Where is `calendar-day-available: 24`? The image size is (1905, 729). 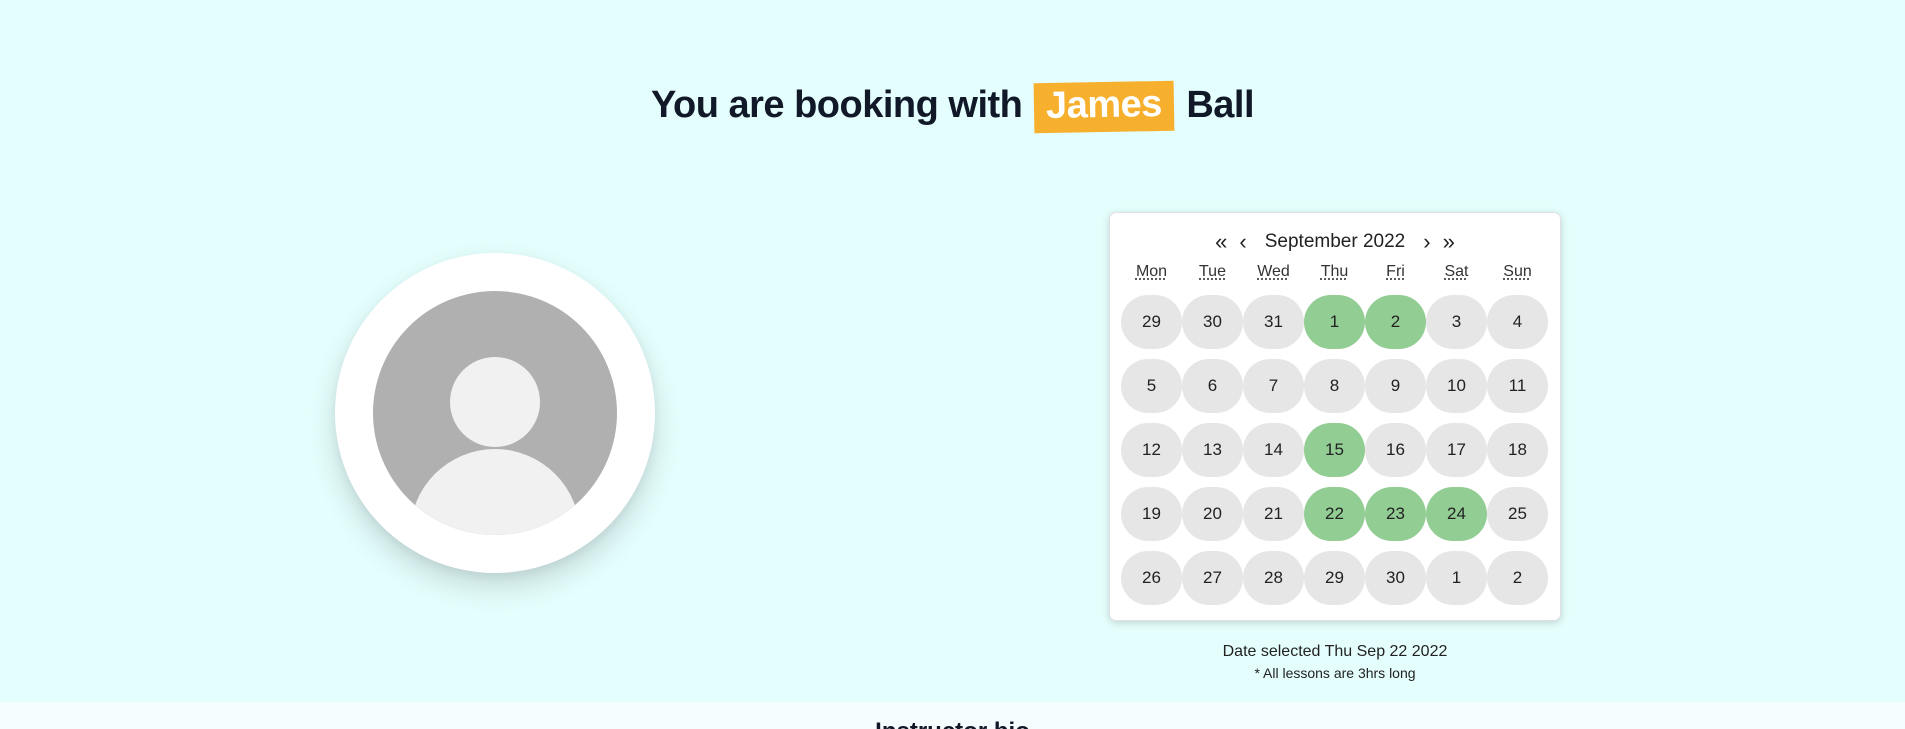 calendar-day-available: 24 is located at coordinates (1456, 514).